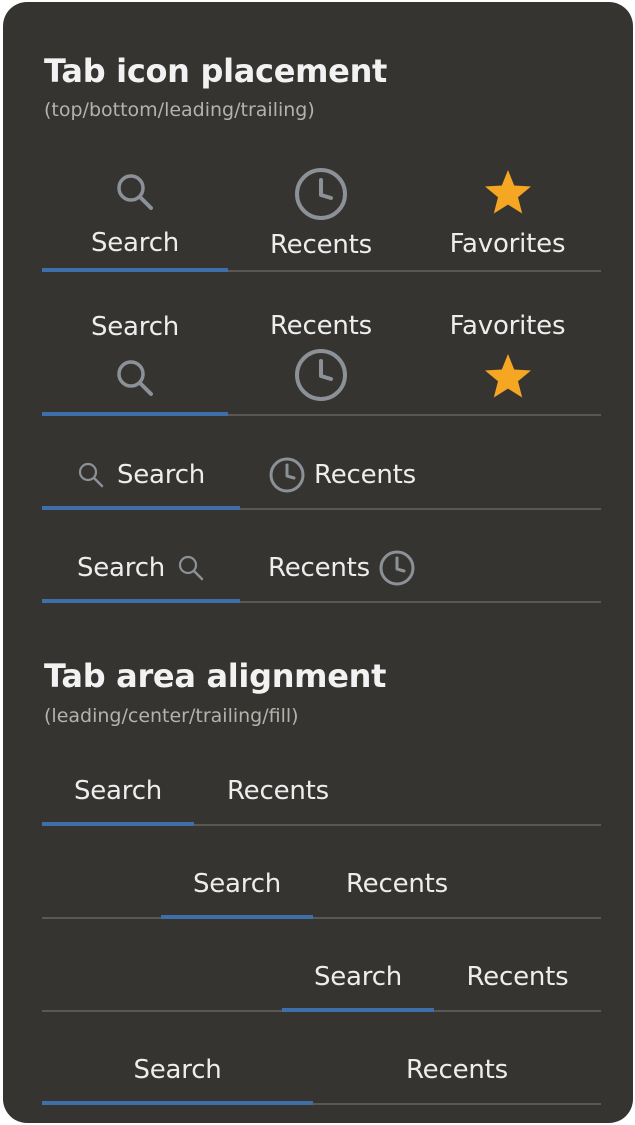 The image size is (635, 1125). I want to click on tabbar-align-trailing: Search Recents, so click(321, 978).